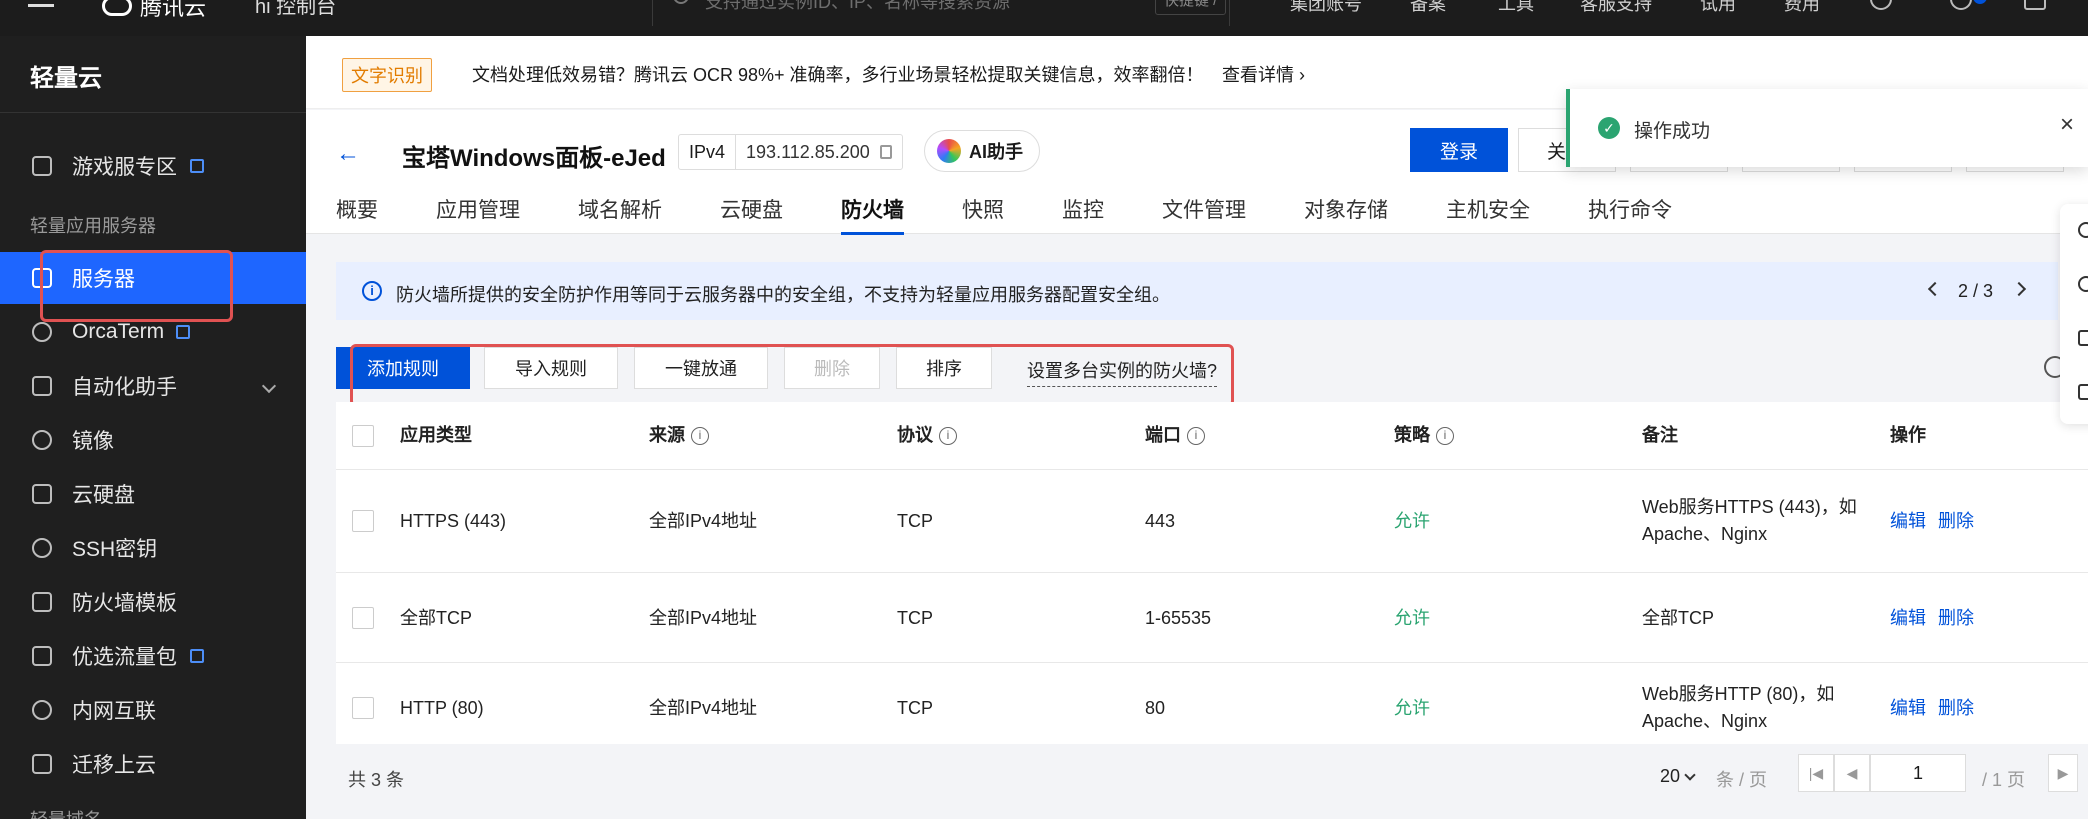 The height and width of the screenshot is (819, 2088). What do you see at coordinates (1258, 75) in the screenshot?
I see `announcement-link-label: 查看详情` at bounding box center [1258, 75].